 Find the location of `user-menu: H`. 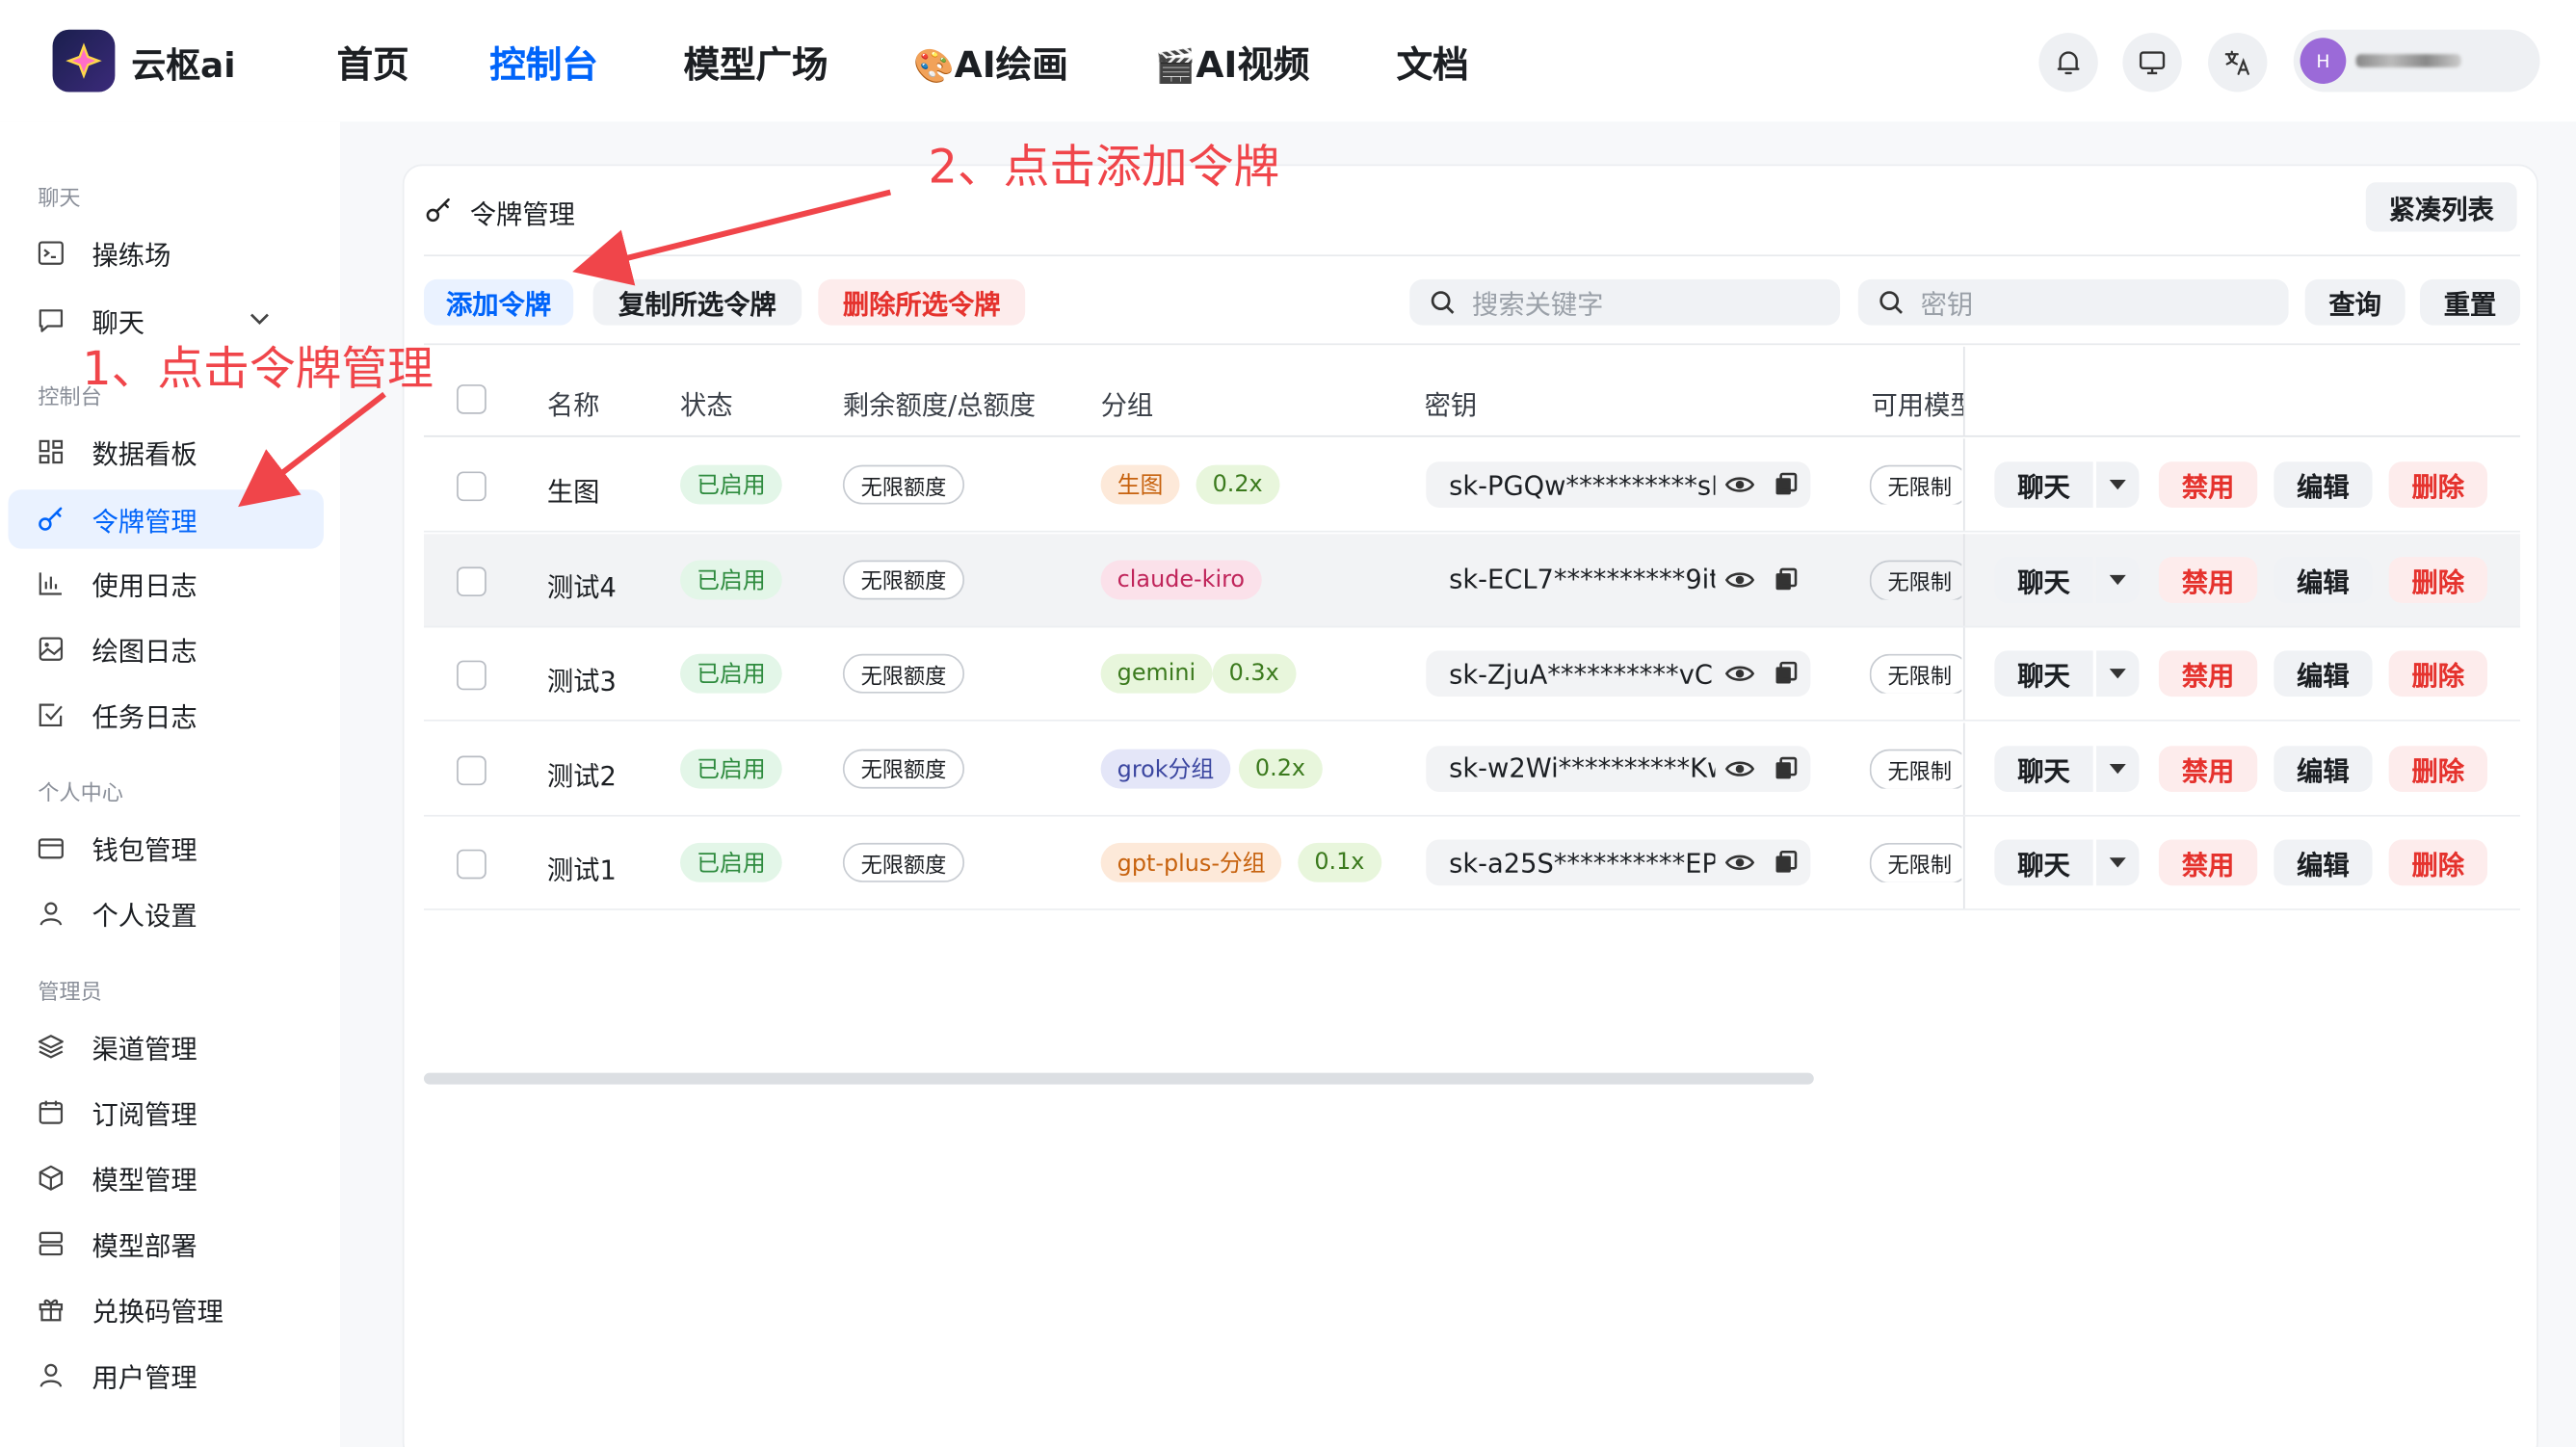

user-menu: H is located at coordinates (2416, 60).